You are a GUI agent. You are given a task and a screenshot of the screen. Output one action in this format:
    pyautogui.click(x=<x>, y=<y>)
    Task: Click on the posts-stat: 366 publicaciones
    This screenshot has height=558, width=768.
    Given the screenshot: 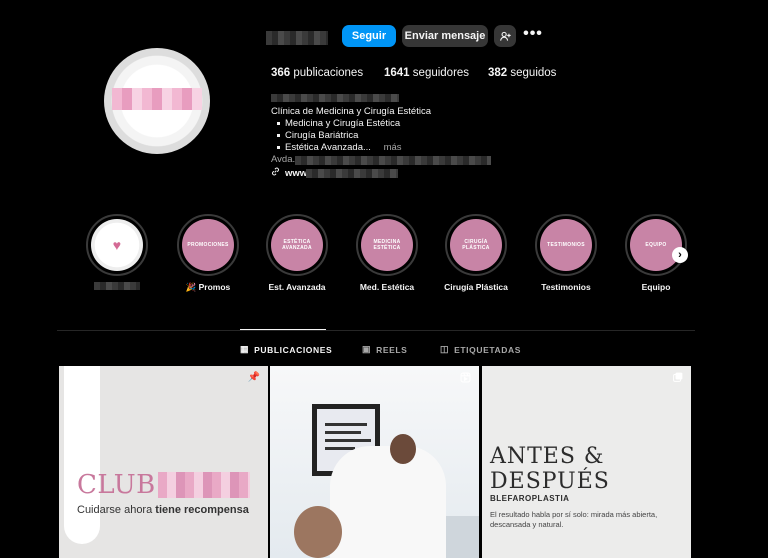 What is the action you would take?
    pyautogui.click(x=317, y=73)
    